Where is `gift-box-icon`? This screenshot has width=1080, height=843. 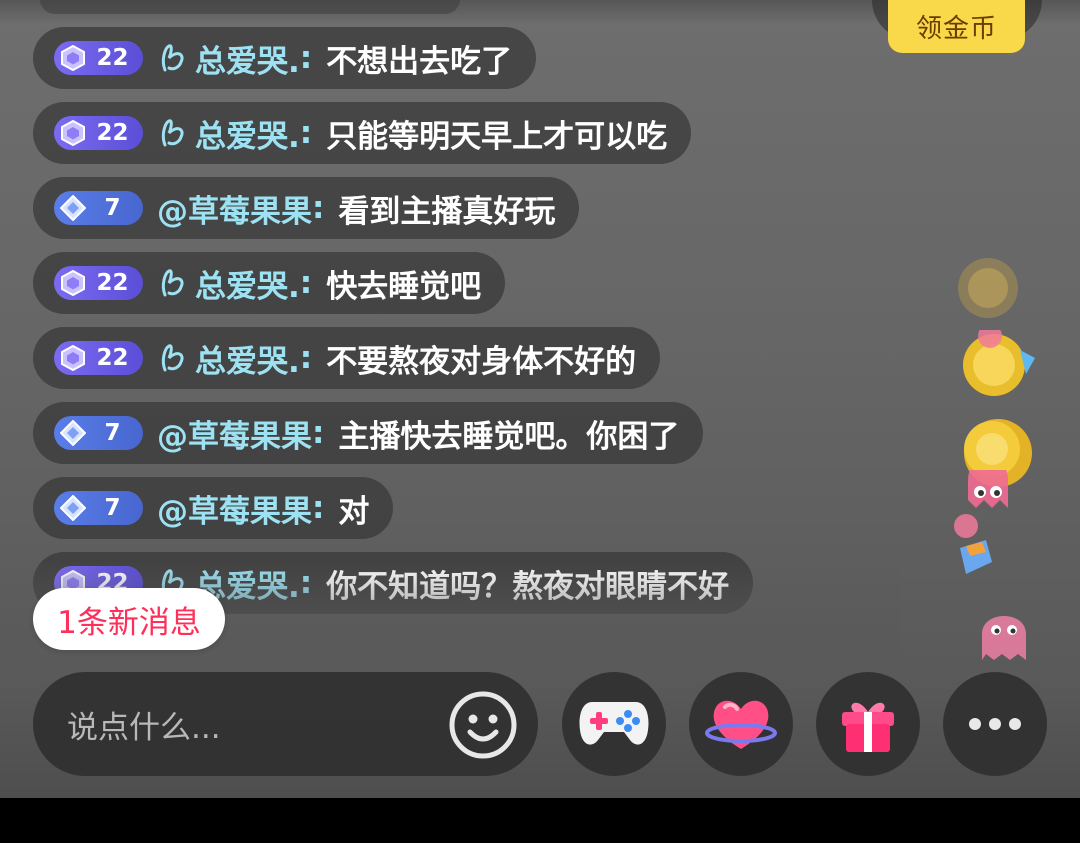
gift-box-icon is located at coordinates (868, 727).